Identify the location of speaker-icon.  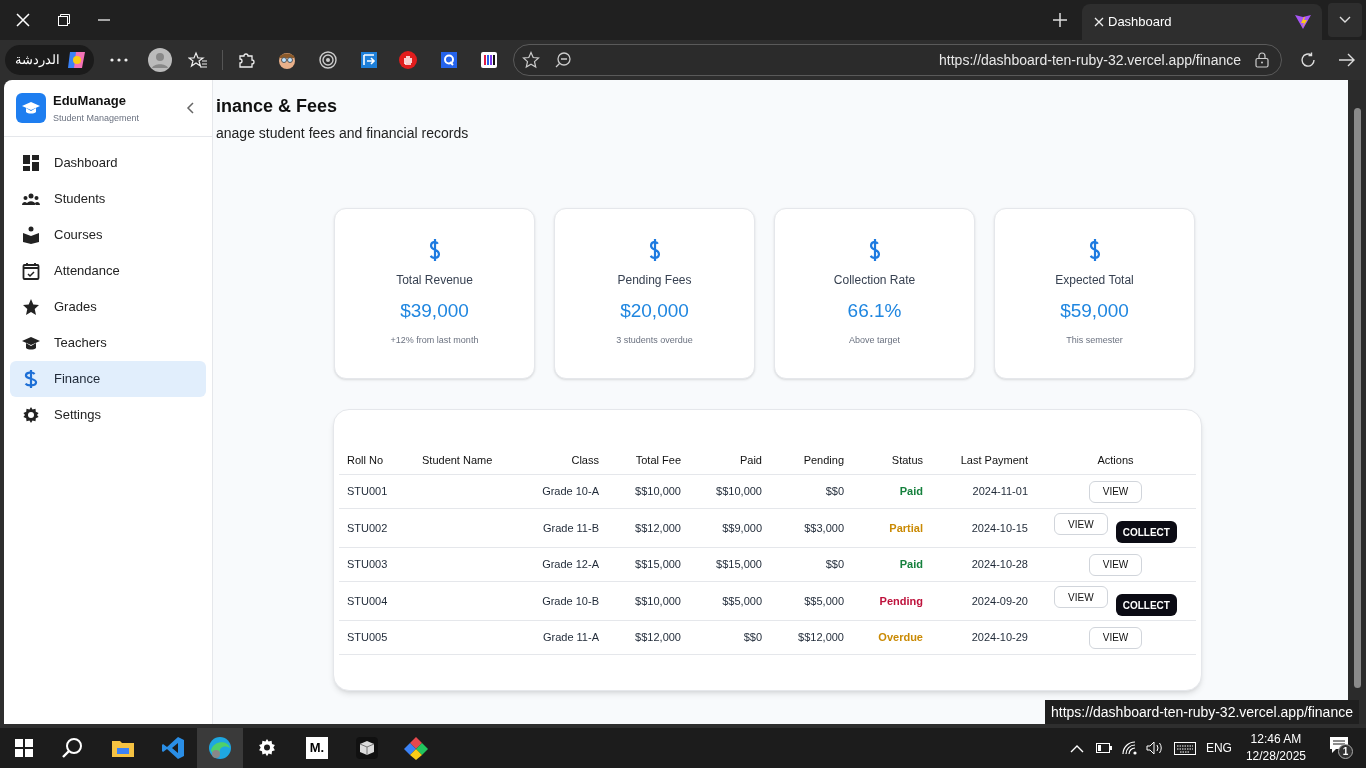
(1154, 748).